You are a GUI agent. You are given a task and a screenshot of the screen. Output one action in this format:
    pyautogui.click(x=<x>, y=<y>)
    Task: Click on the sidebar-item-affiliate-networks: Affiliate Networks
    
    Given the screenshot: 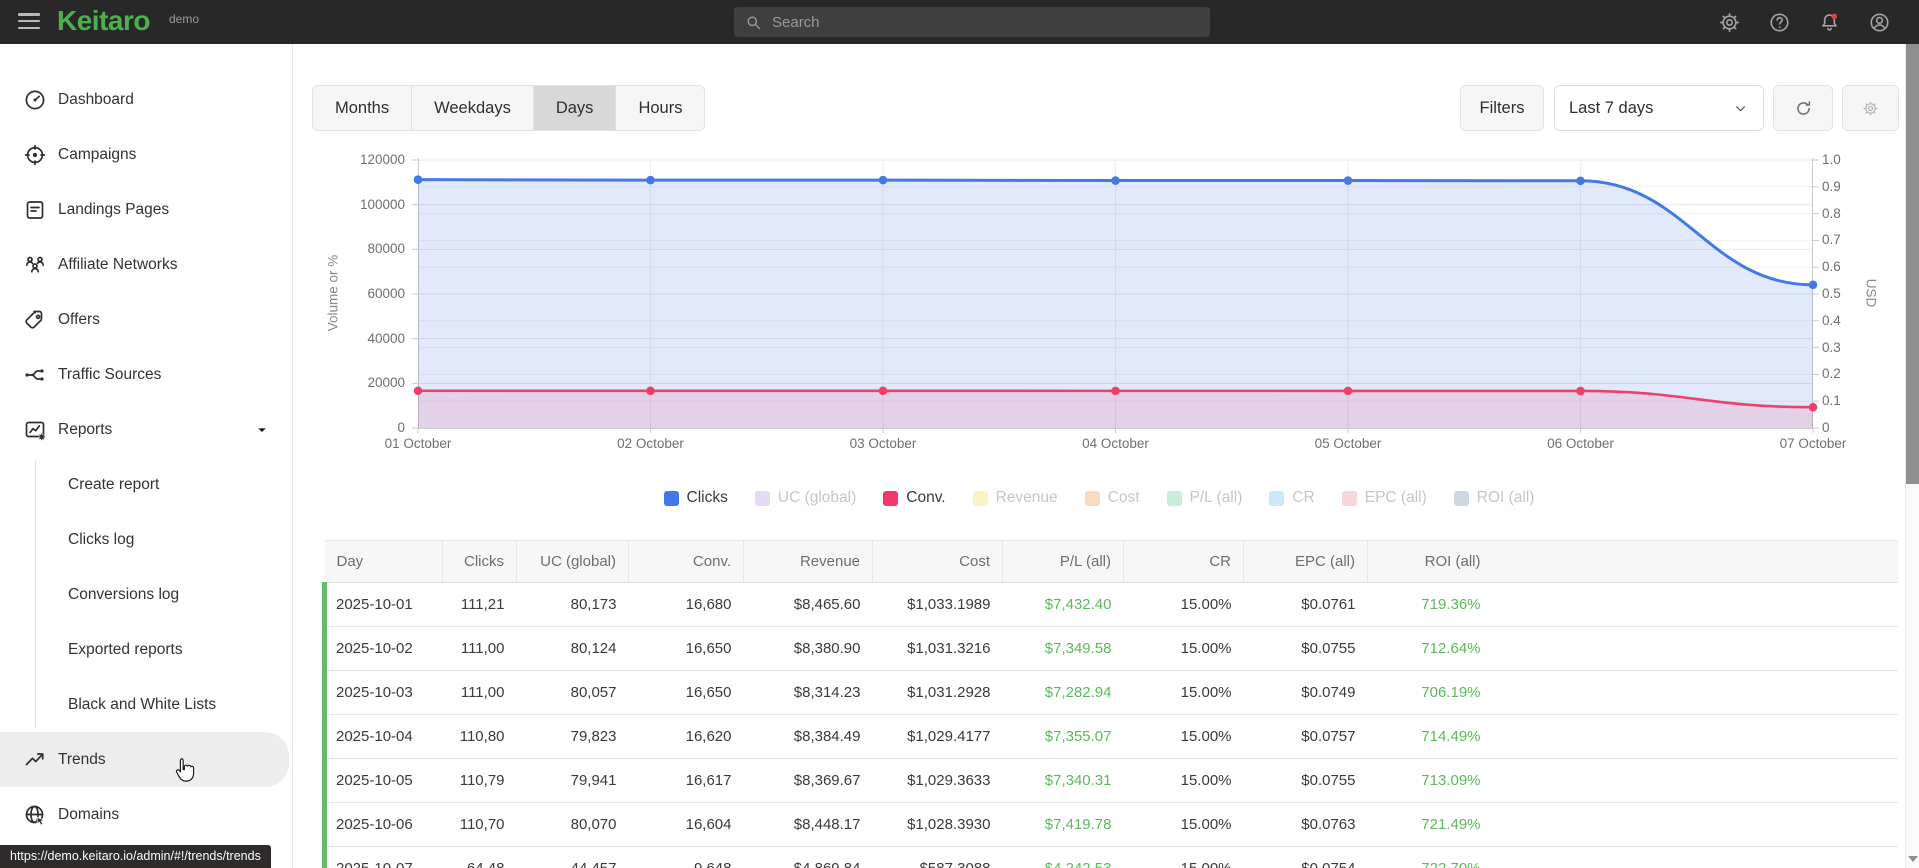 What is the action you would take?
    pyautogui.click(x=146, y=264)
    